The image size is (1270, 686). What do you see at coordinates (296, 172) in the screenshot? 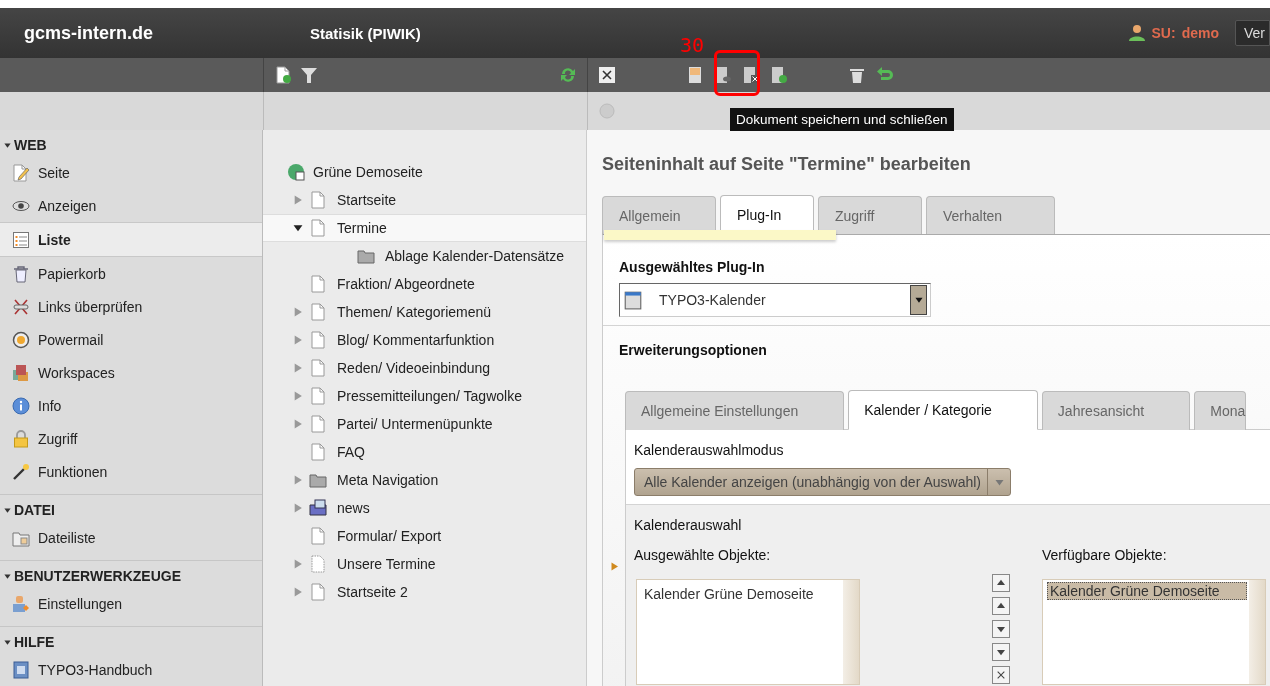
I see `globe-icon` at bounding box center [296, 172].